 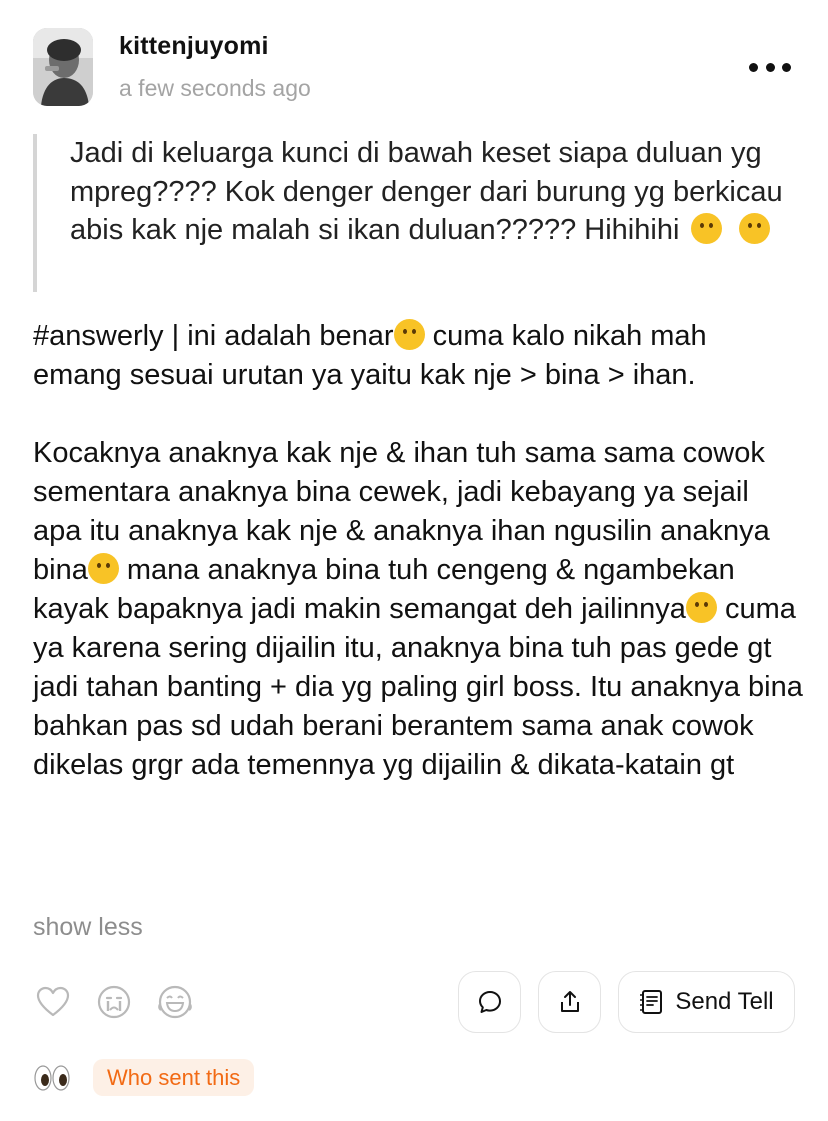 What do you see at coordinates (724, 1001) in the screenshot?
I see `send-tell-label: Send Tell` at bounding box center [724, 1001].